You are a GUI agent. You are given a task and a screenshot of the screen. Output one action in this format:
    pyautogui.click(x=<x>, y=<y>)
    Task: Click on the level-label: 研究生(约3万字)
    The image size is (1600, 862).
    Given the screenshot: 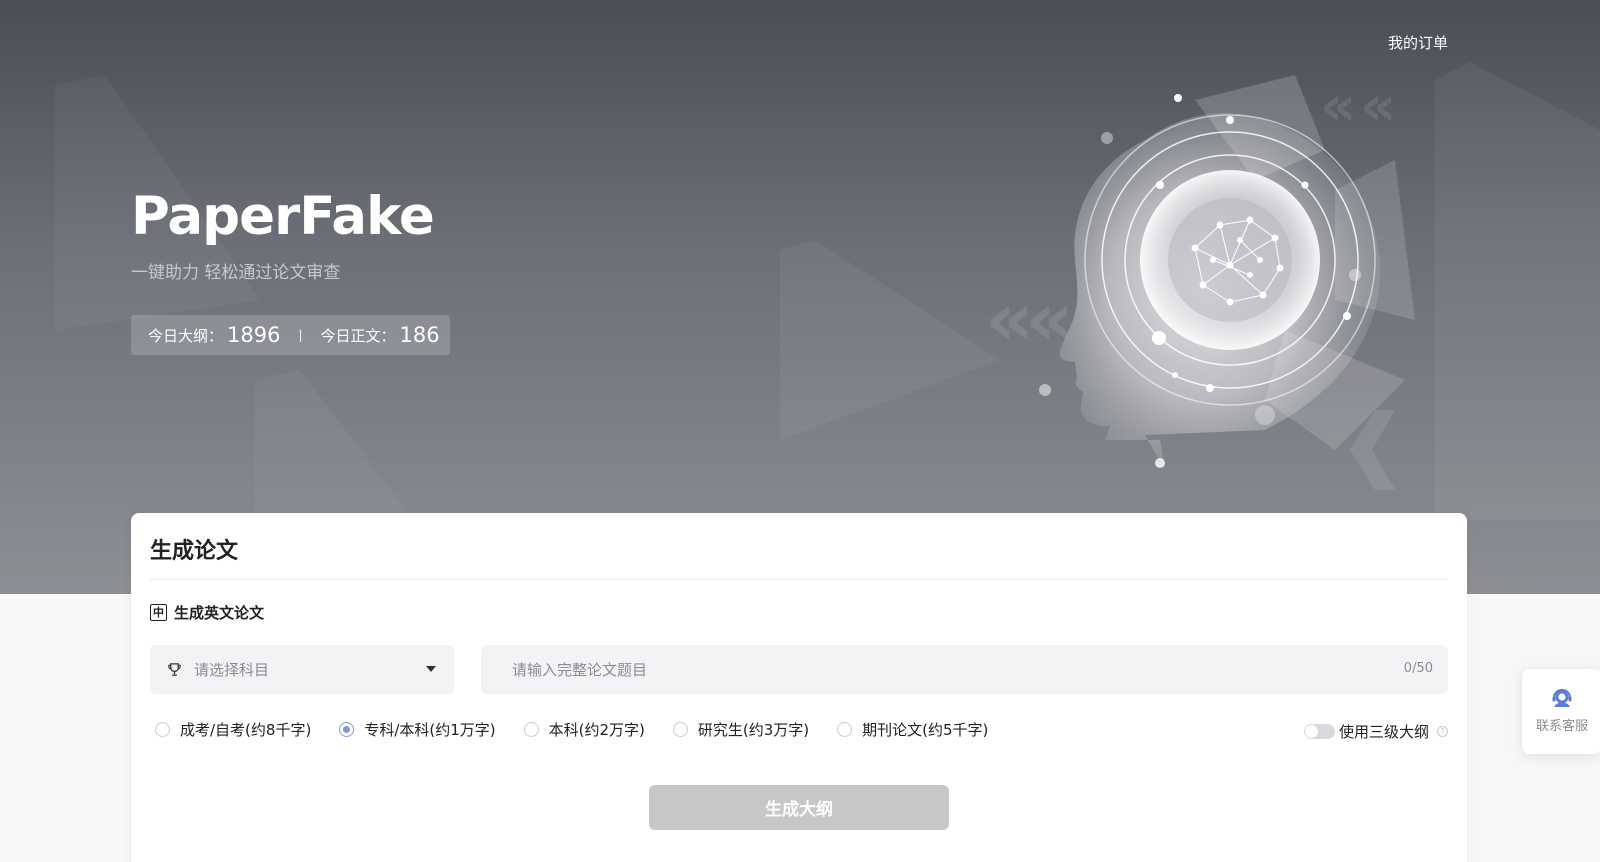 What is the action you would take?
    pyautogui.click(x=753, y=730)
    